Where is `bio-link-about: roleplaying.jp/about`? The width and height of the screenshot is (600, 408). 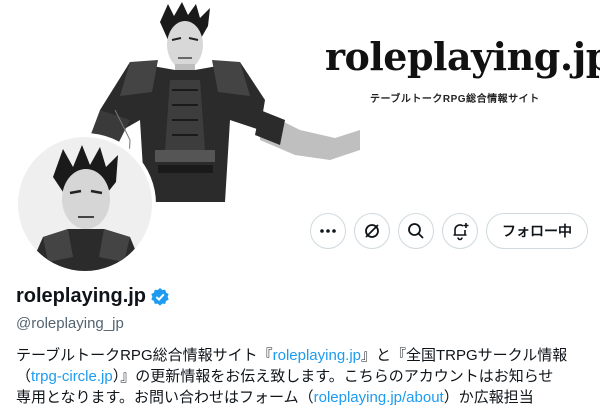 bio-link-about: roleplaying.jp/about is located at coordinates (379, 397).